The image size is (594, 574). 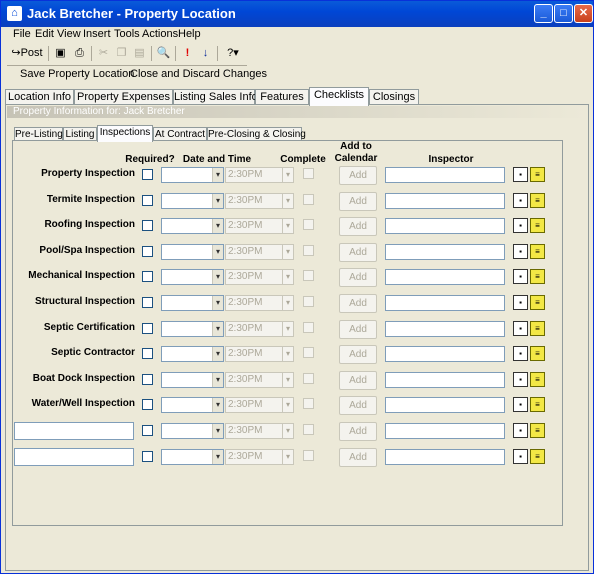 I want to click on menu-view: View, so click(x=69, y=34).